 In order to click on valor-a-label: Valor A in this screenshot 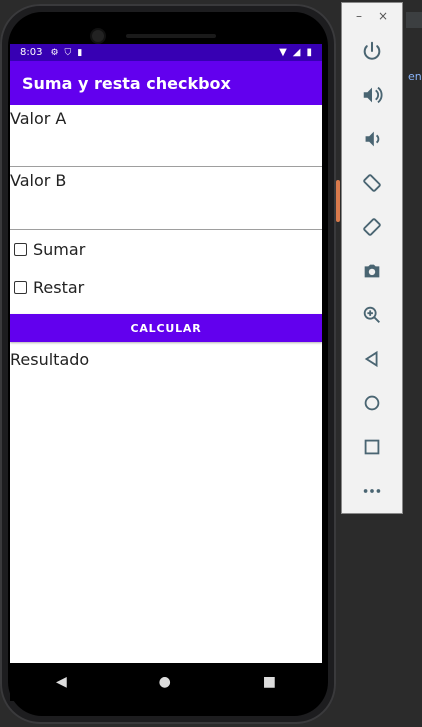, I will do `click(38, 118)`.